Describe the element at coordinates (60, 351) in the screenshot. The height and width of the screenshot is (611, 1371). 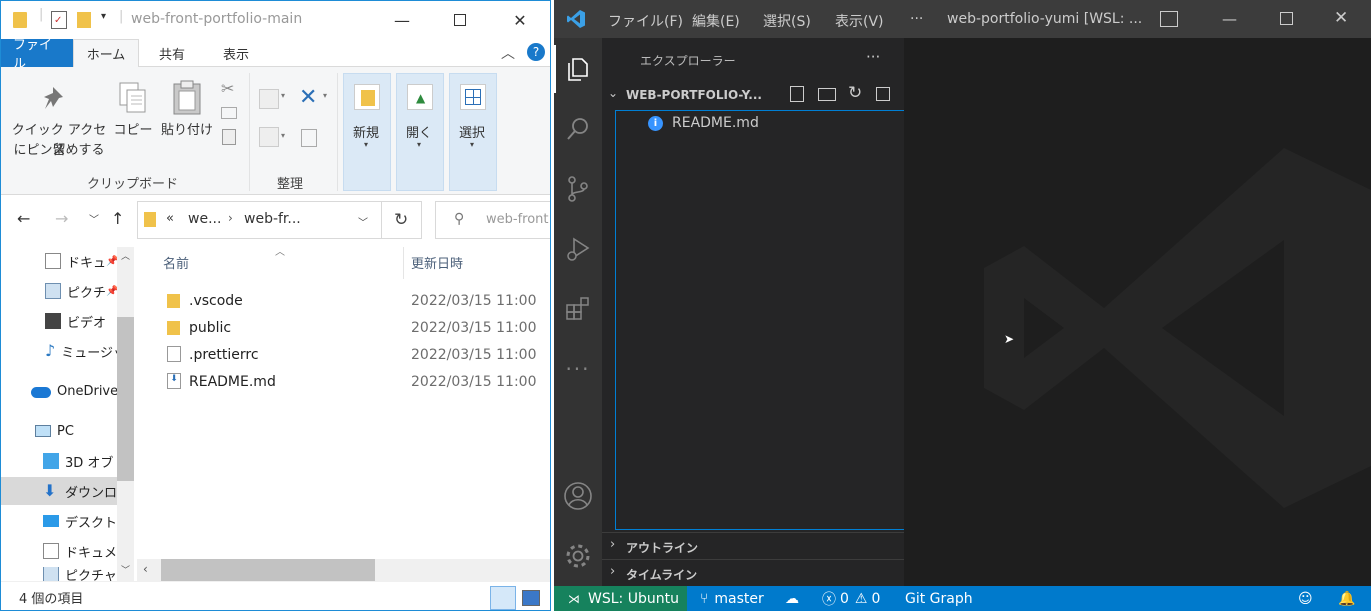
I see `nav-music: ♪ミュージッ` at that location.